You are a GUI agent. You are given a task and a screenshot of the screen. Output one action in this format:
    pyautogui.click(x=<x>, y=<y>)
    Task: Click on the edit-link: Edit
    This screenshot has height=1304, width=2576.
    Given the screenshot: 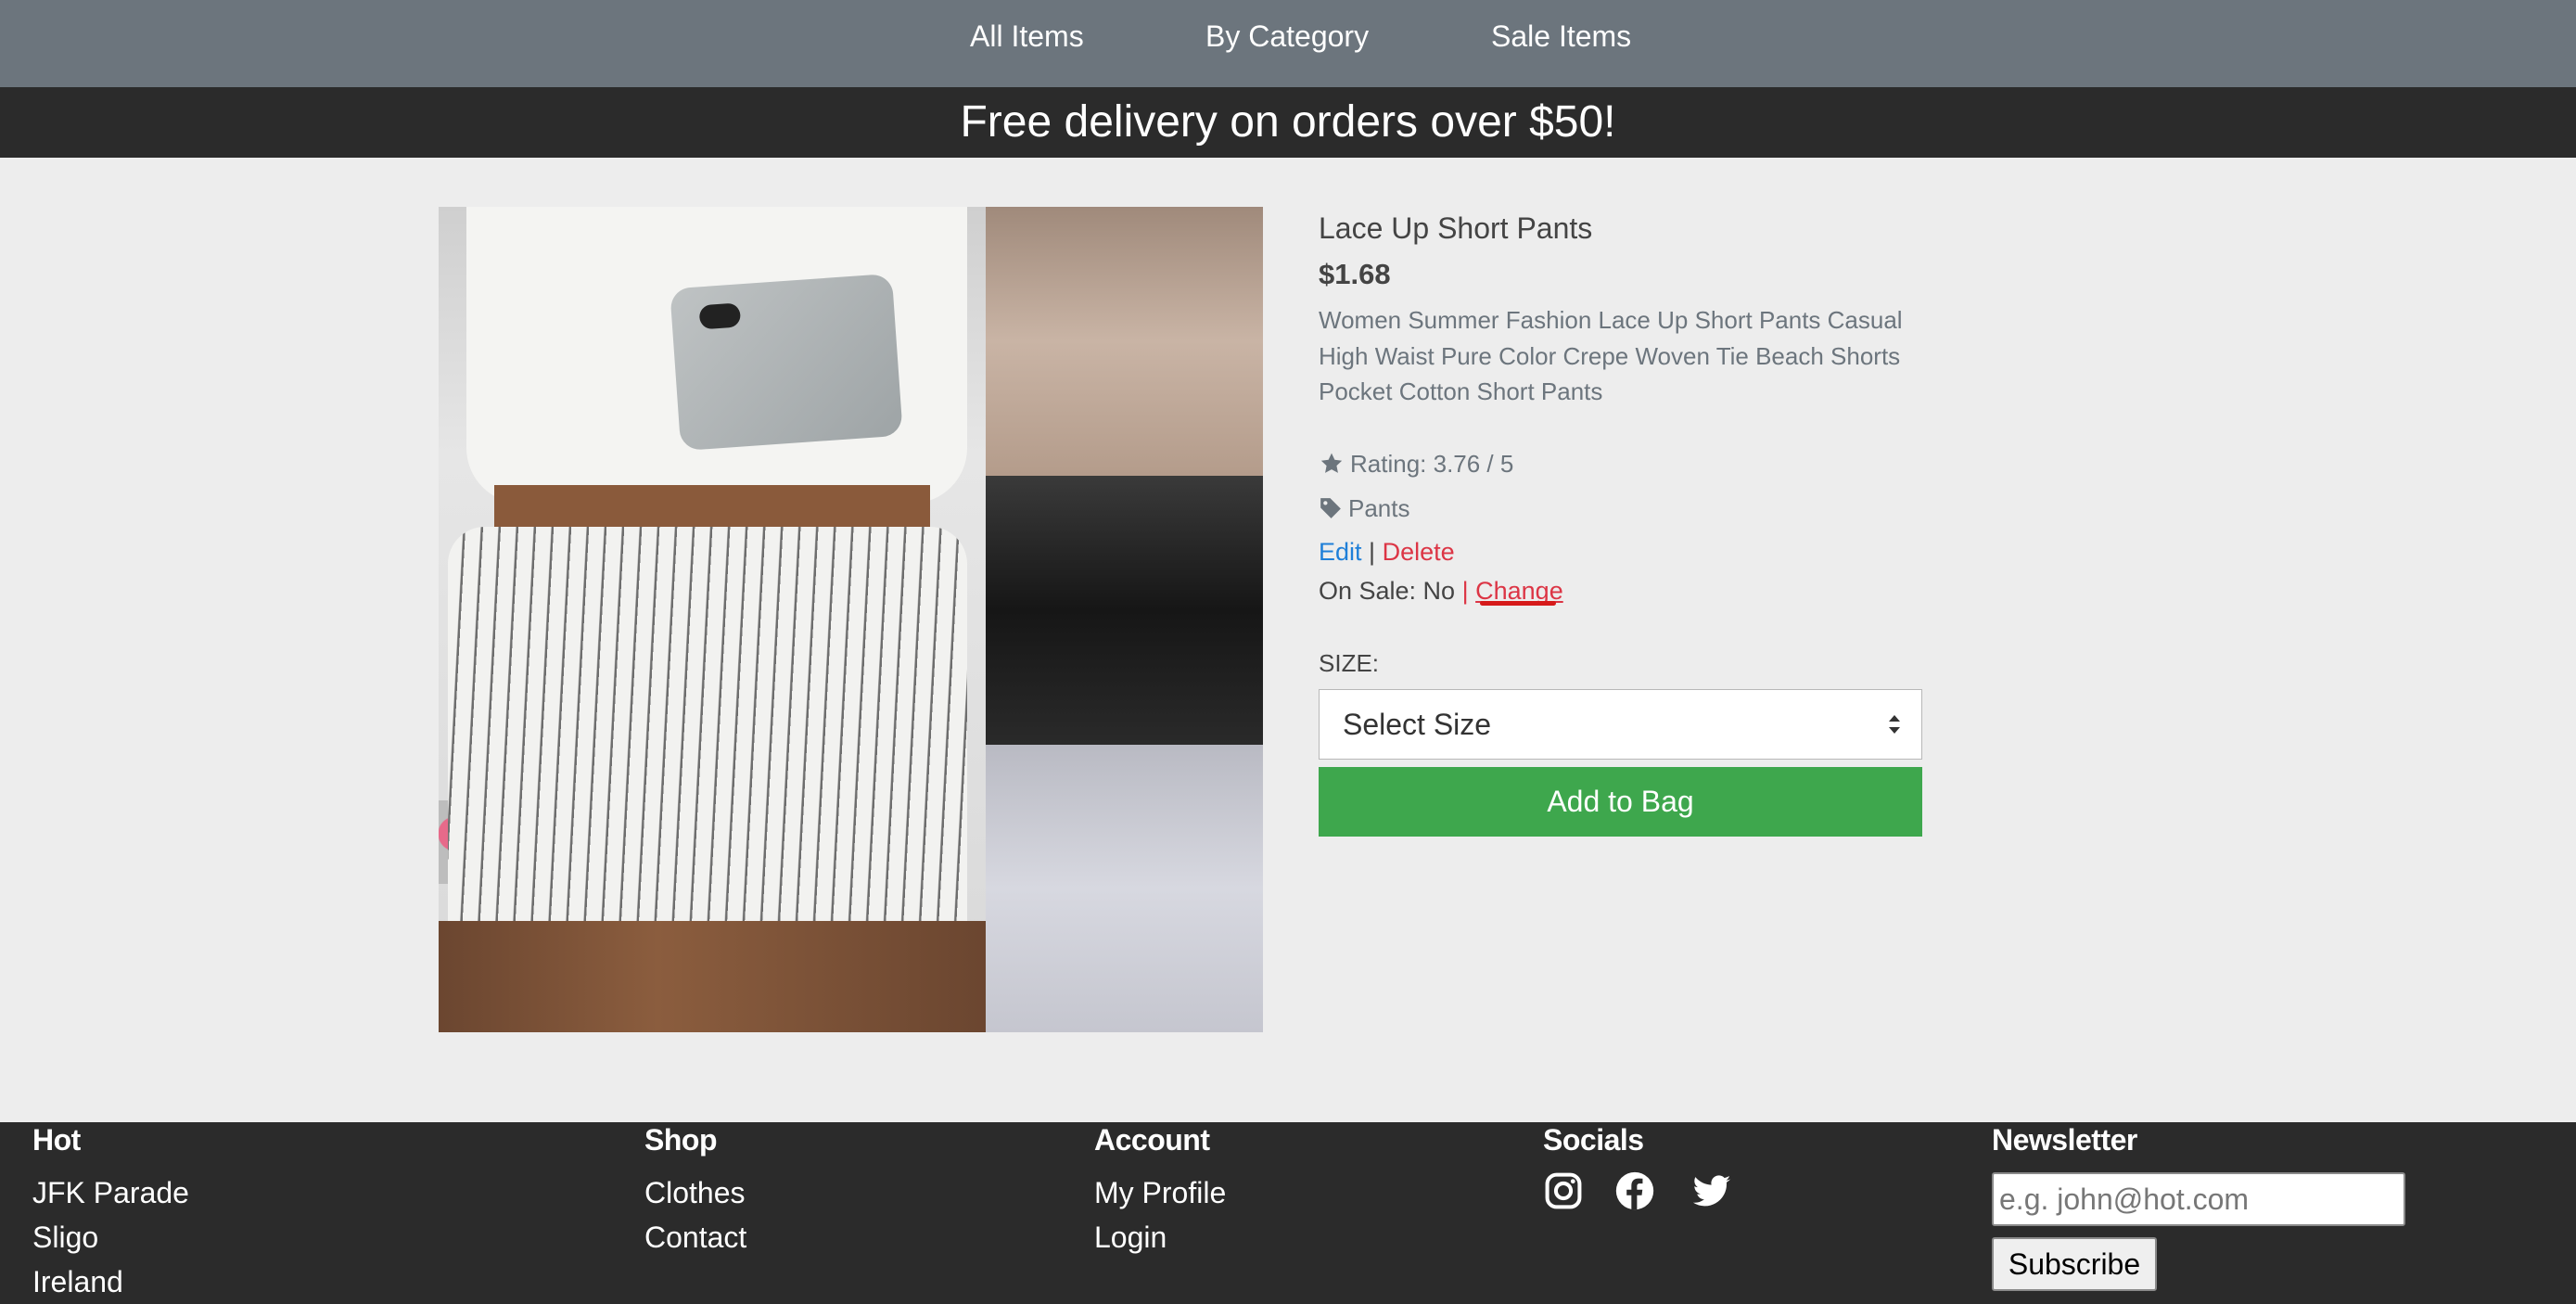 What is the action you would take?
    pyautogui.click(x=1340, y=552)
    